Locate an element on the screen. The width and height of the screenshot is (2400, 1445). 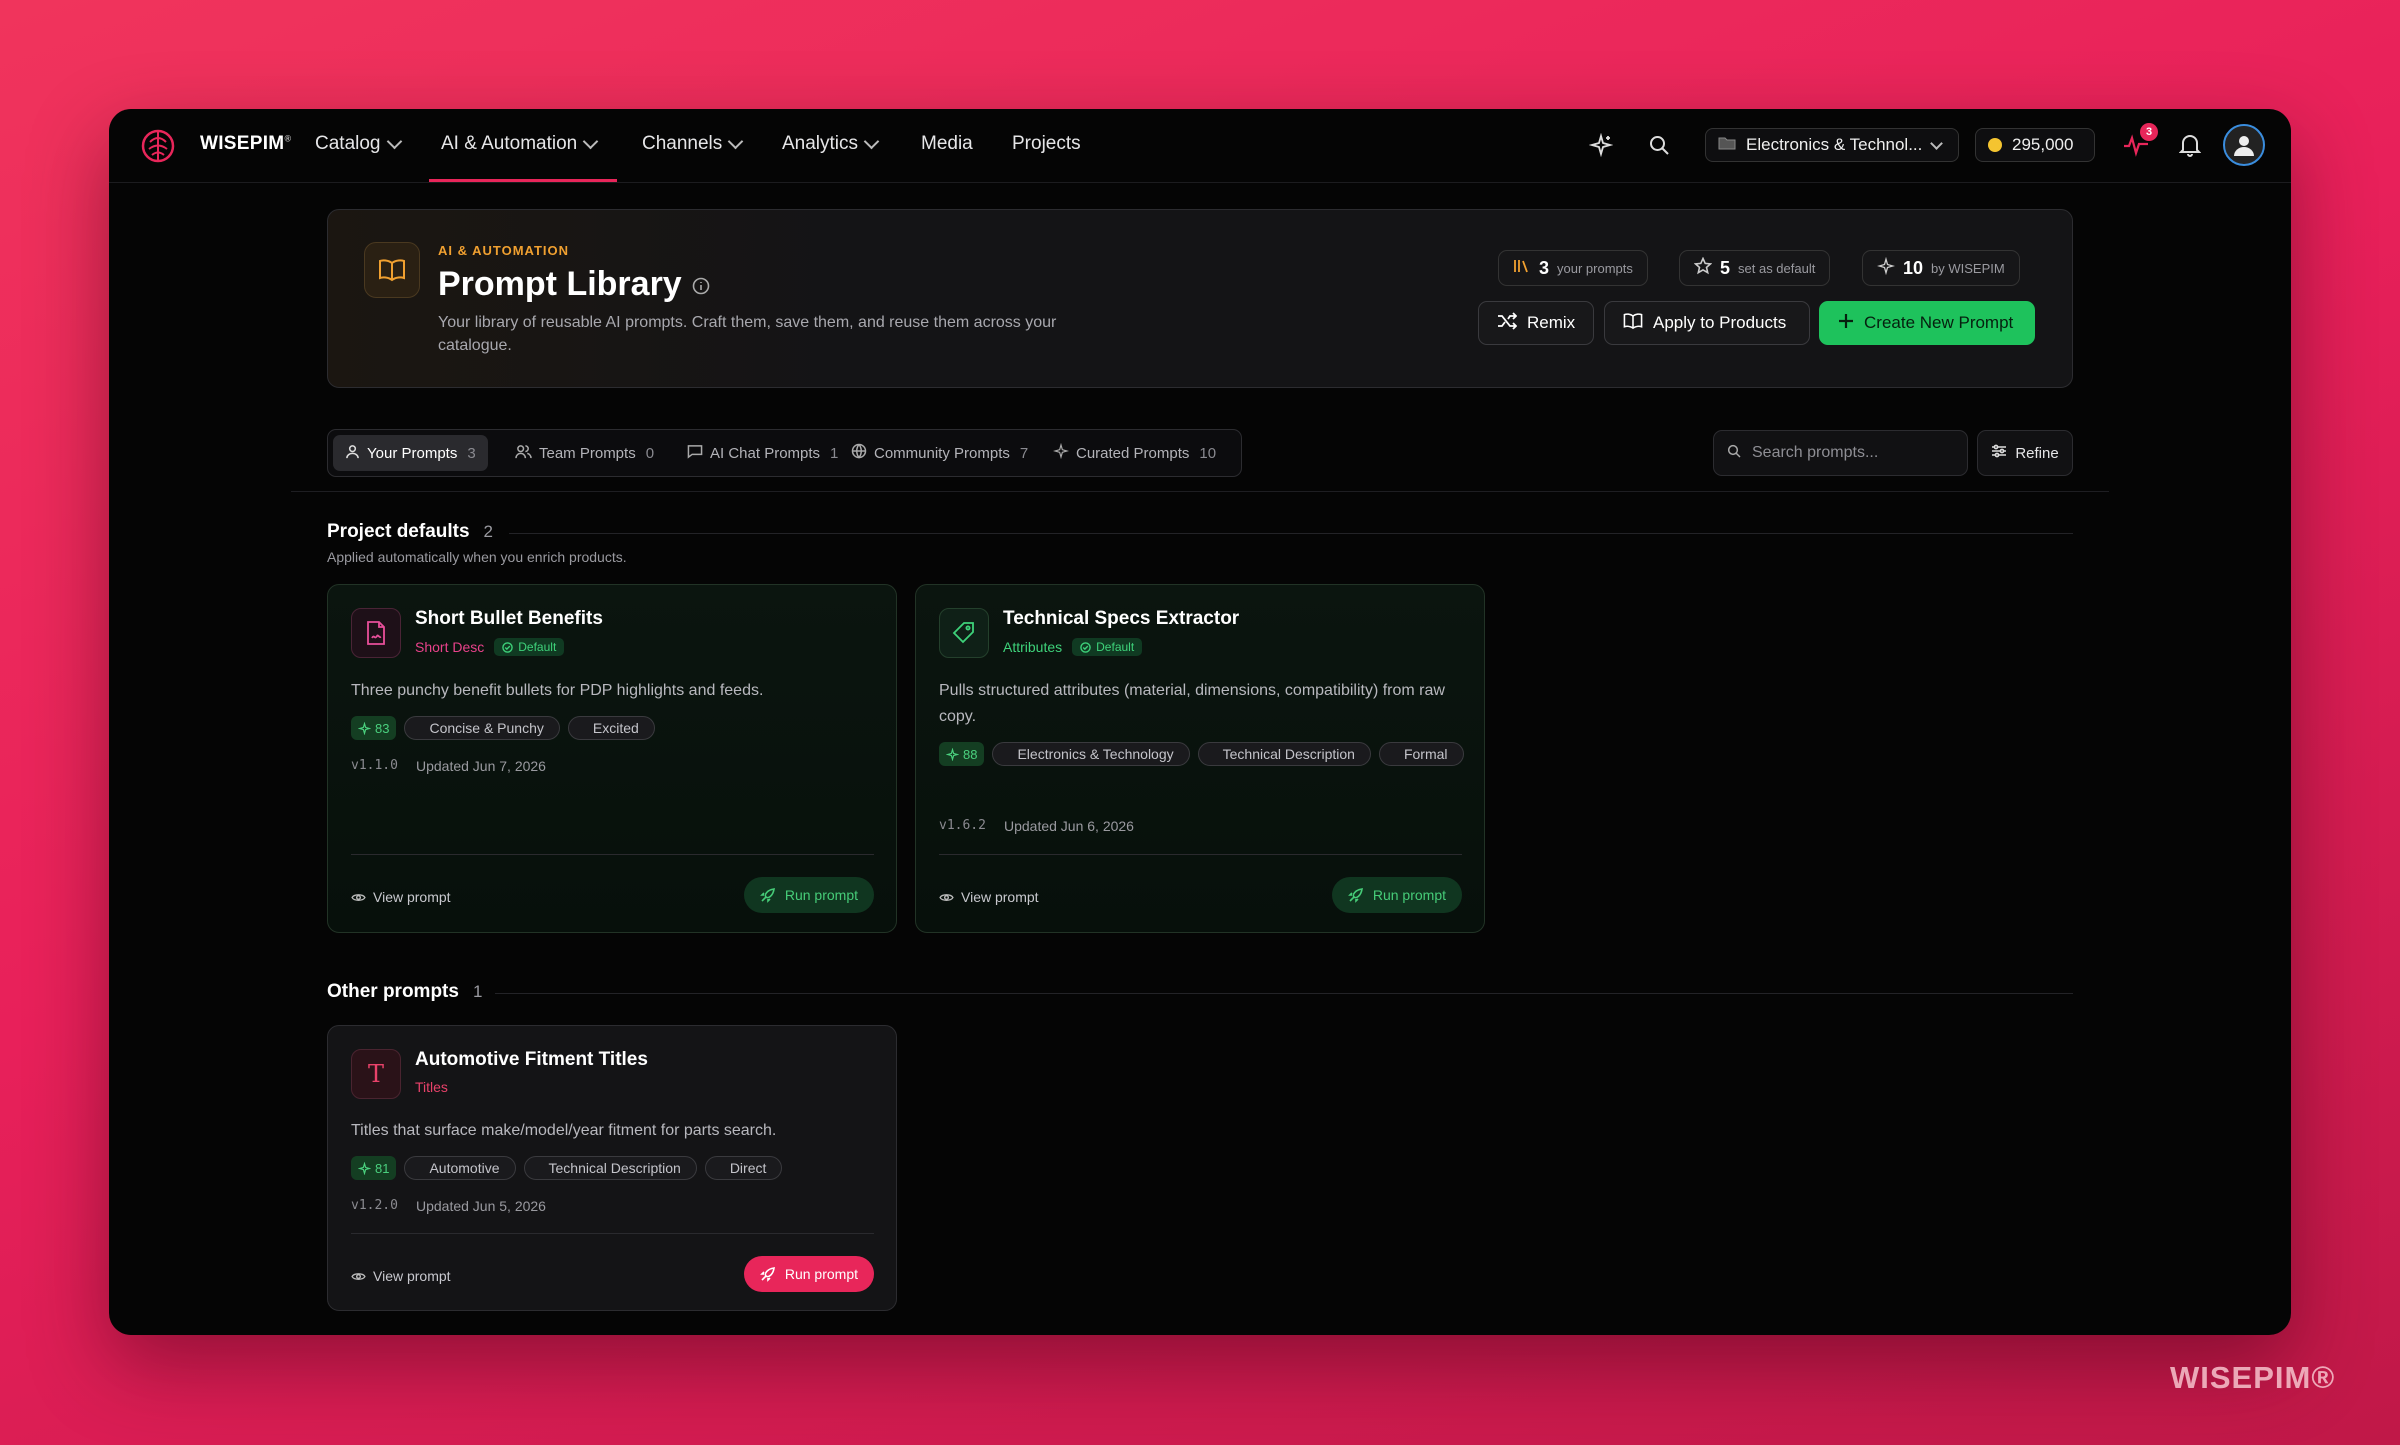
score-value: 81 is located at coordinates (382, 1168).